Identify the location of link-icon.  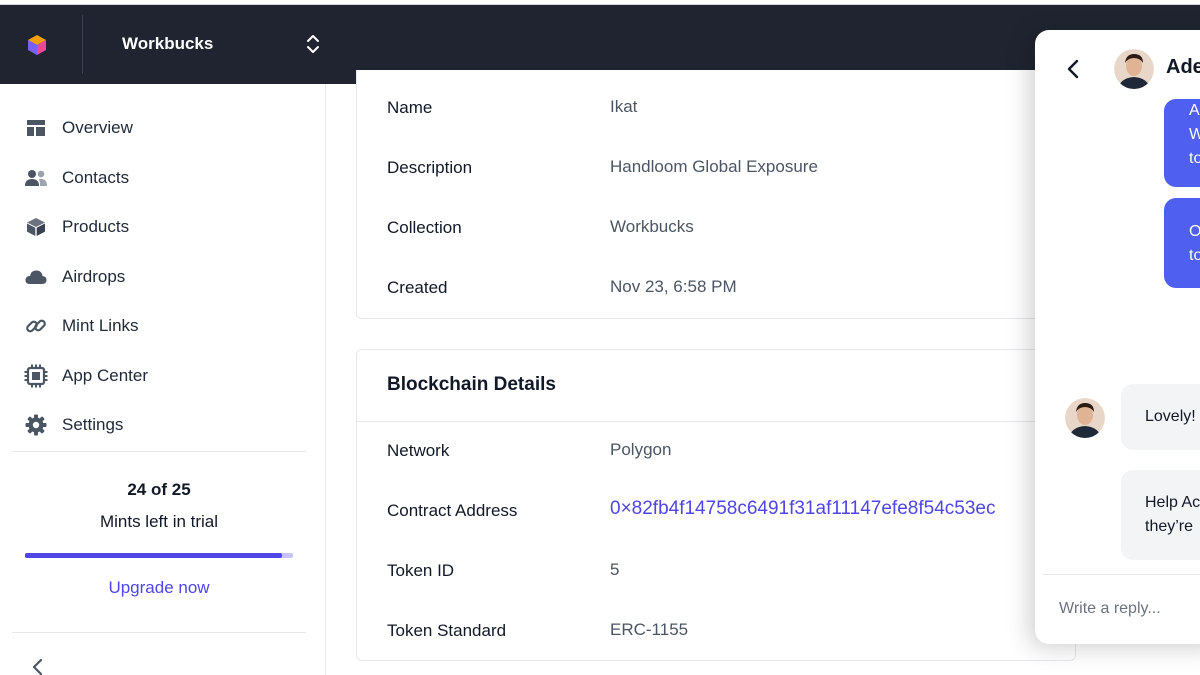
(36, 326).